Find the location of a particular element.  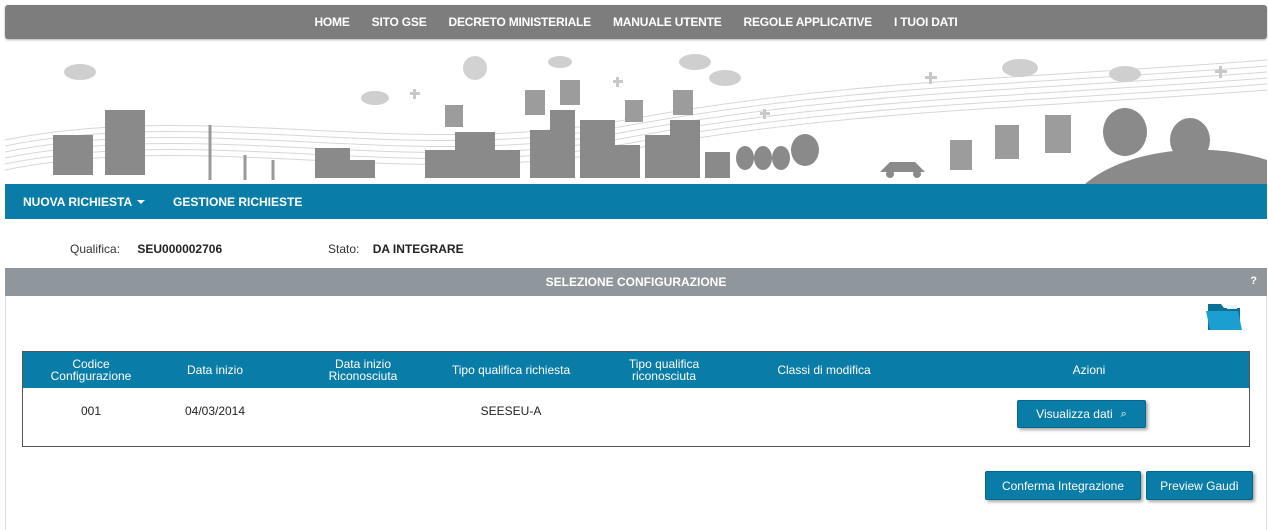

section-header: SELEZIONE CONFIGURAZIONE ? is located at coordinates (636, 282).